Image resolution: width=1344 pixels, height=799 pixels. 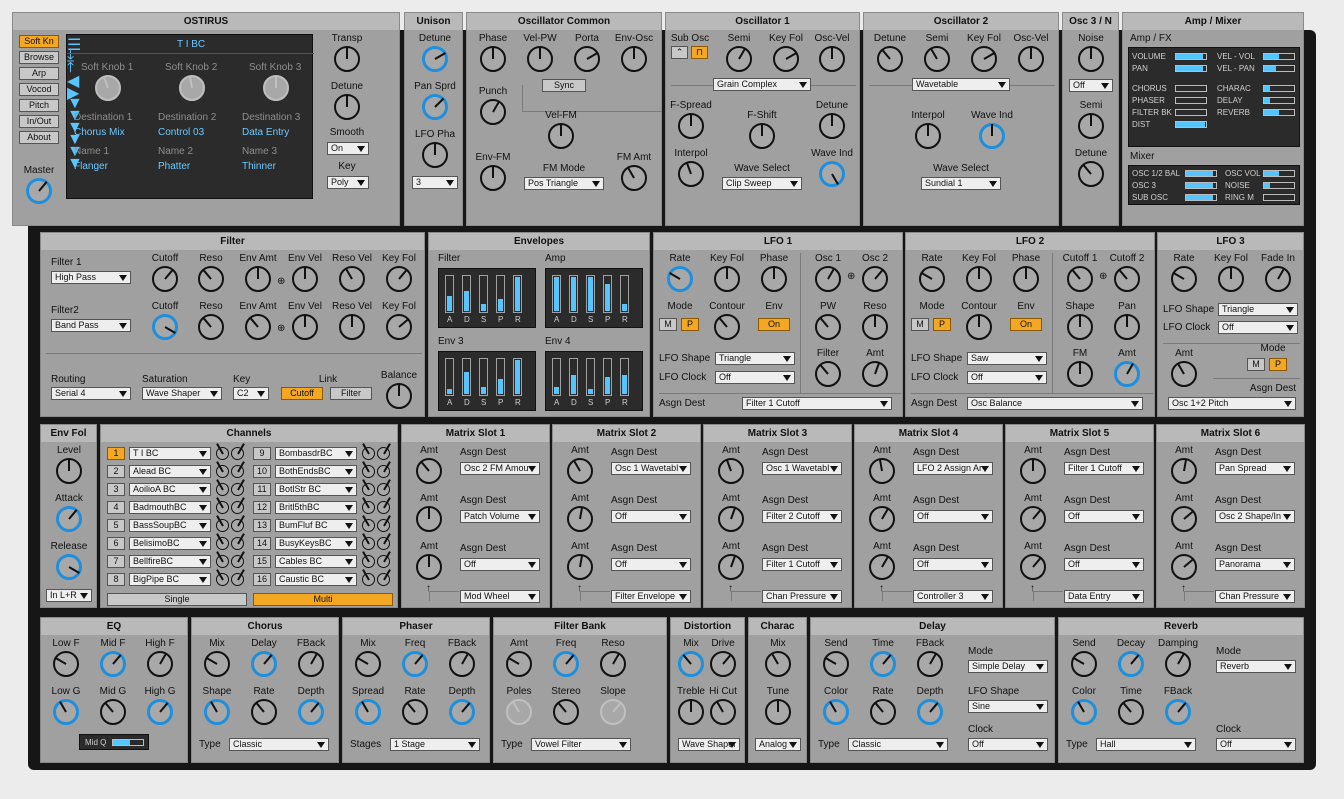 I want to click on filter1-resovel-knob, so click(x=352, y=279).